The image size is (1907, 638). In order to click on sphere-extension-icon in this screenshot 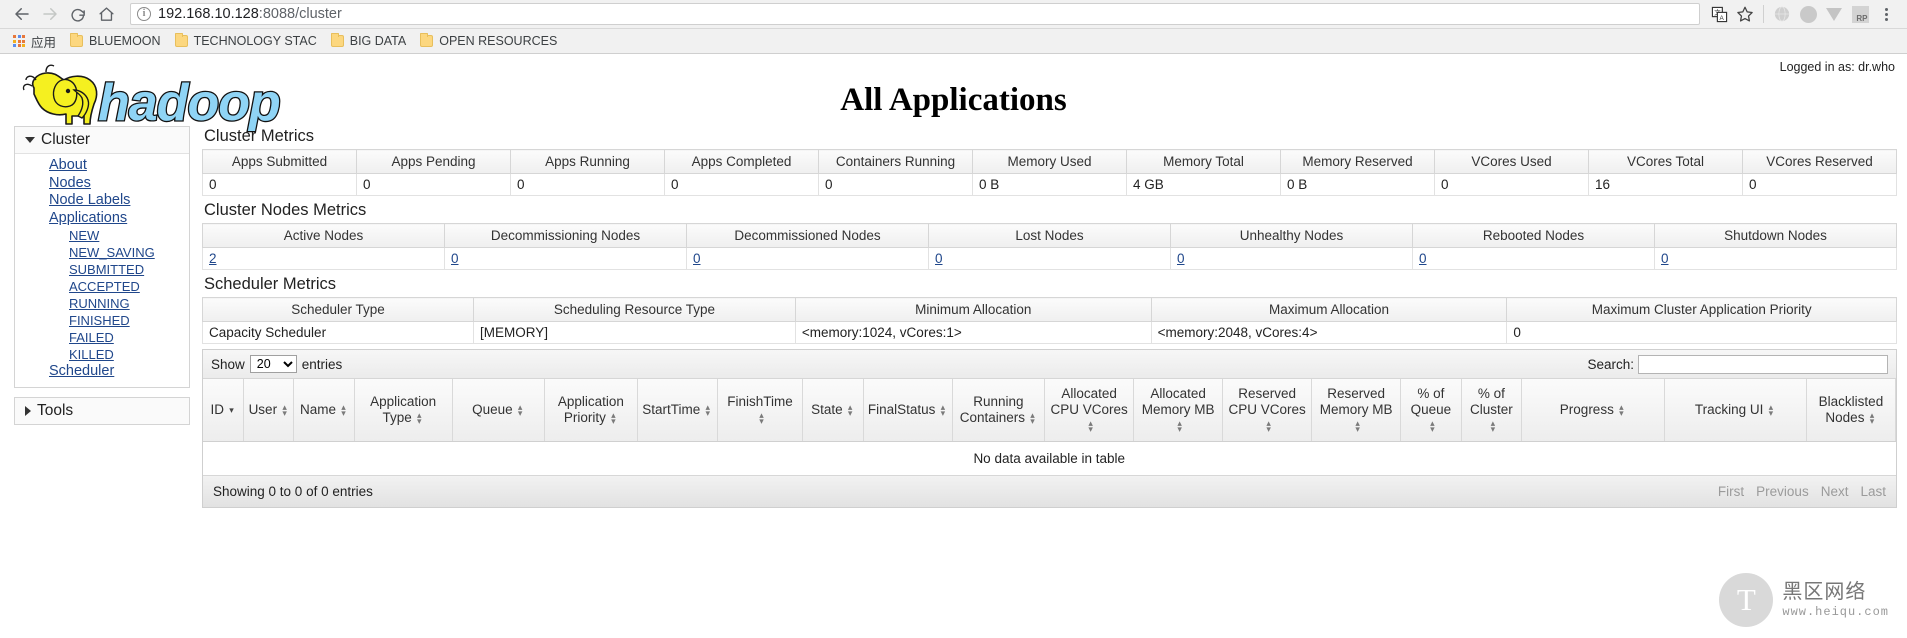, I will do `click(1808, 14)`.